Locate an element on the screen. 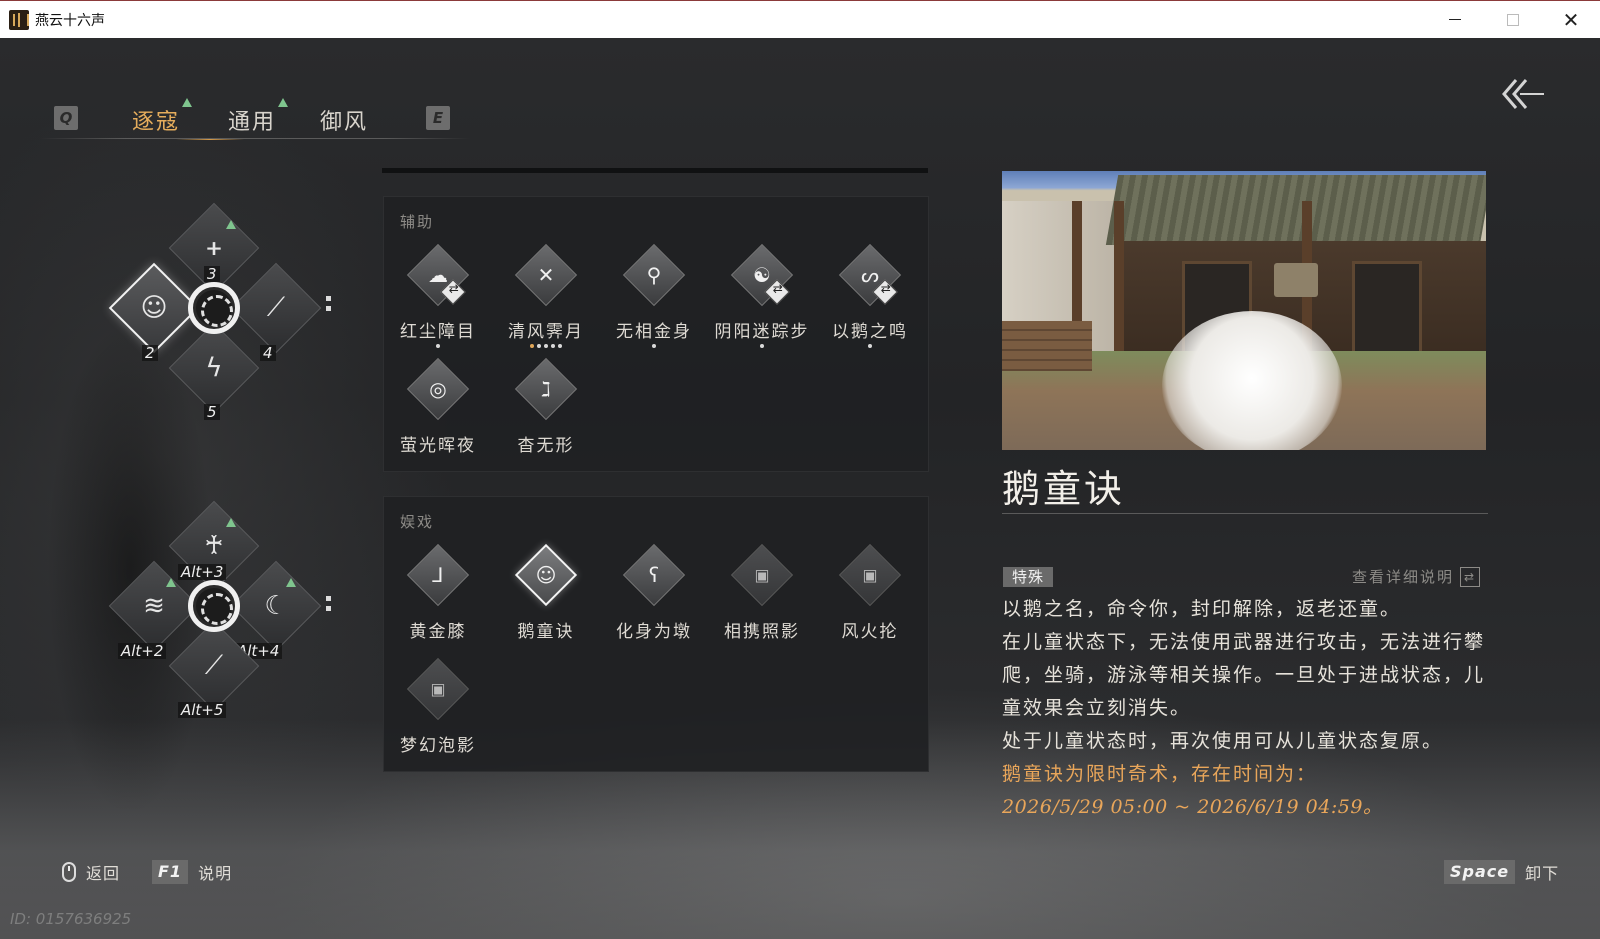 The height and width of the screenshot is (939, 1600). skill-huangjin-xi: ⅃ 黄金膝 is located at coordinates (438, 592).